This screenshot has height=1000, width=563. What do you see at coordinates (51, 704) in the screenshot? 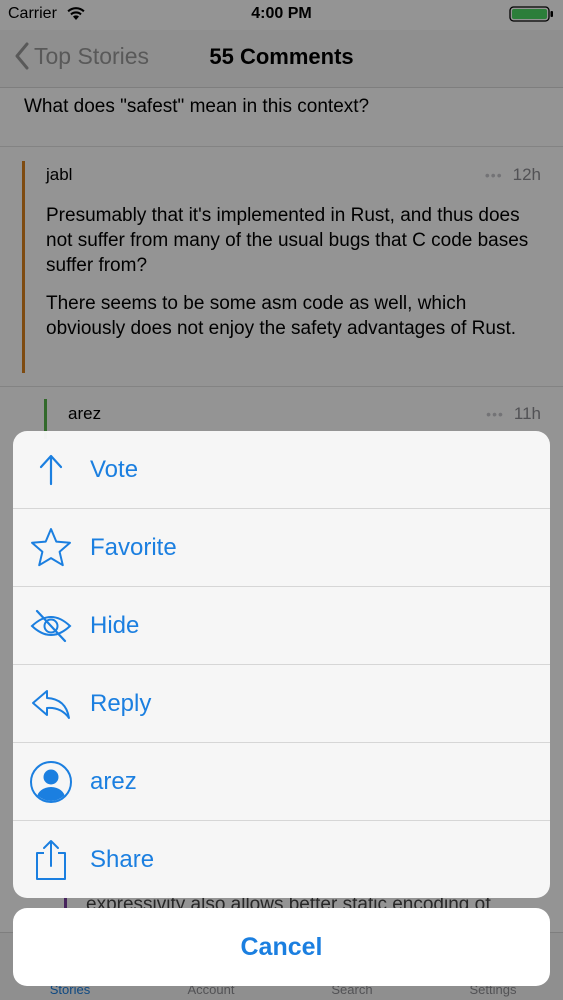
I see `reply-icon` at bounding box center [51, 704].